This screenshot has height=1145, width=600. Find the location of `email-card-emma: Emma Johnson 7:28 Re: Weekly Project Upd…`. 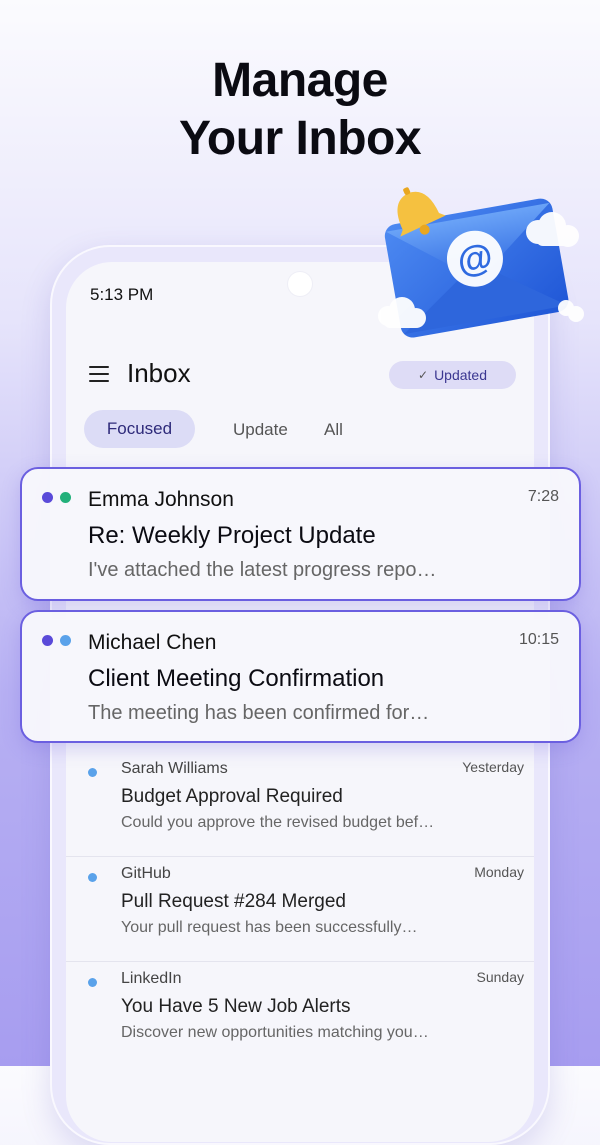

email-card-emma: Emma Johnson 7:28 Re: Weekly Project Upd… is located at coordinates (300, 534).